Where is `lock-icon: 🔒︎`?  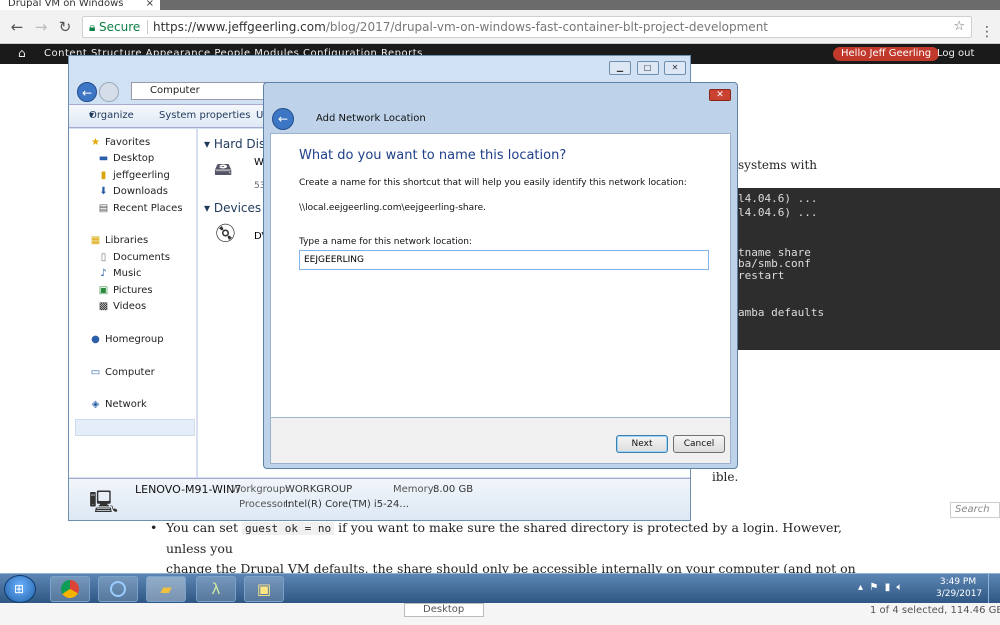
lock-icon: 🔒︎ is located at coordinates (92, 27).